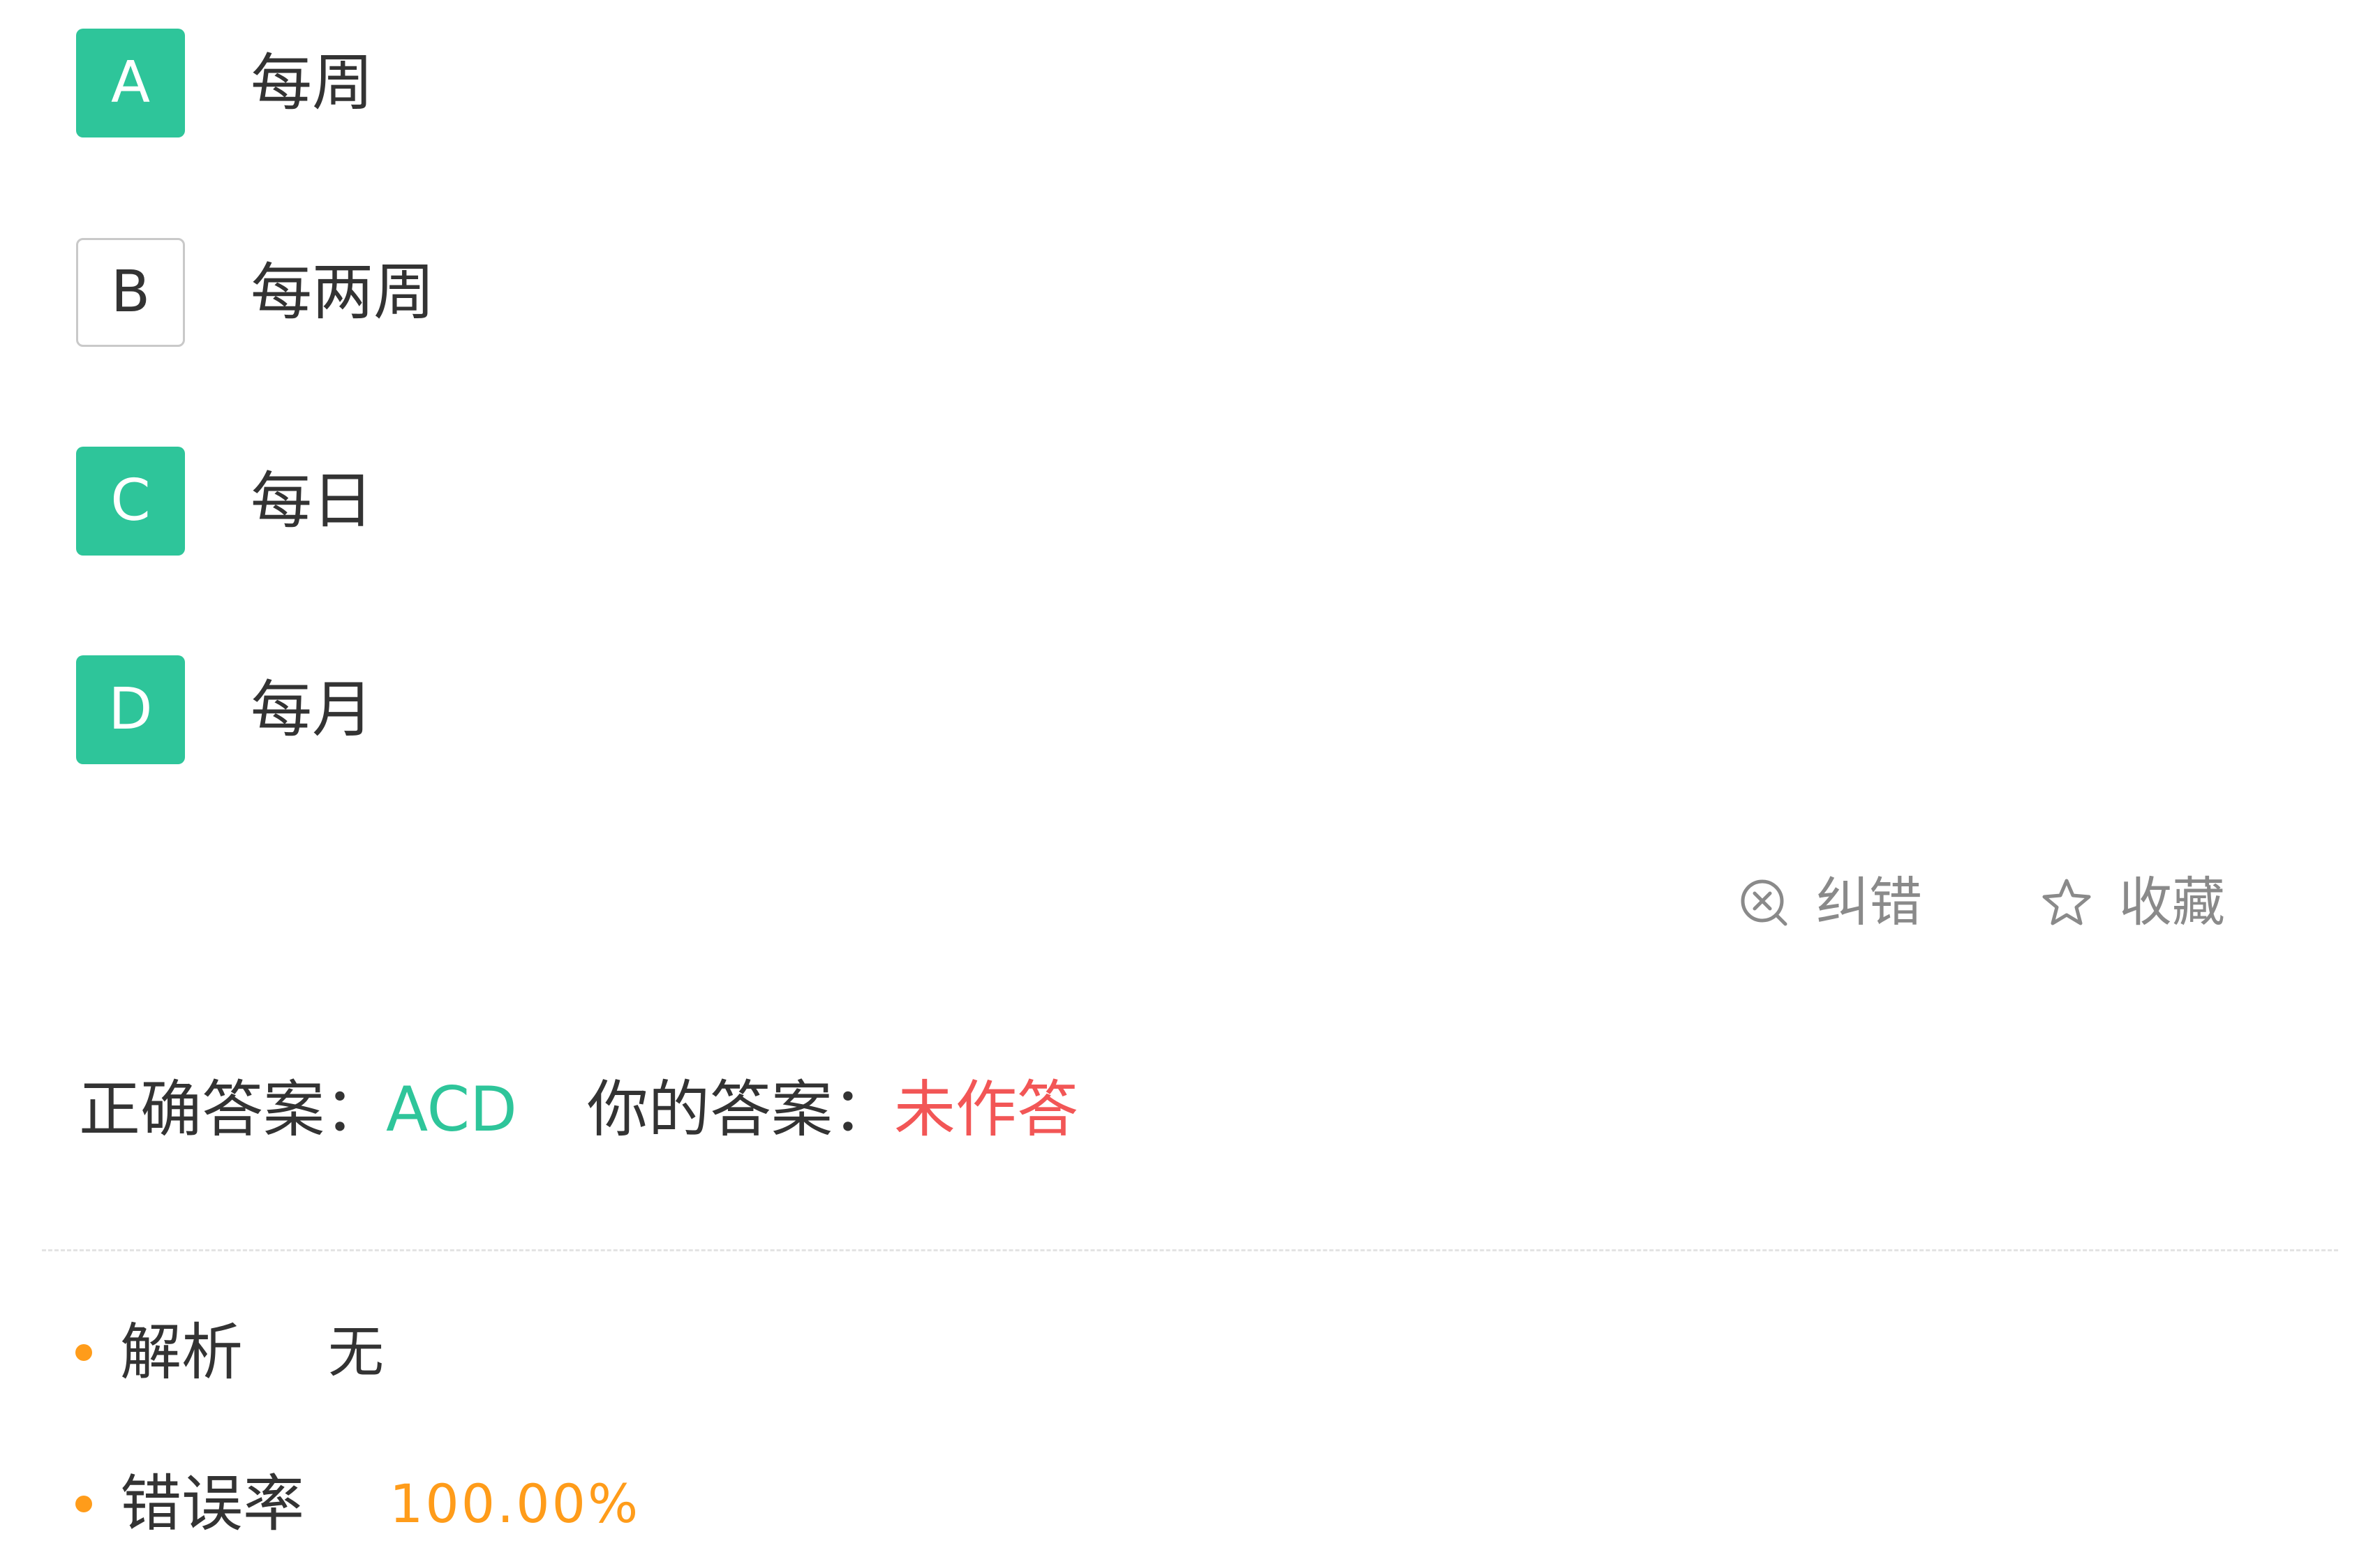 Image resolution: width=2380 pixels, height=1564 pixels. I want to click on option-b-badge: B, so click(130, 292).